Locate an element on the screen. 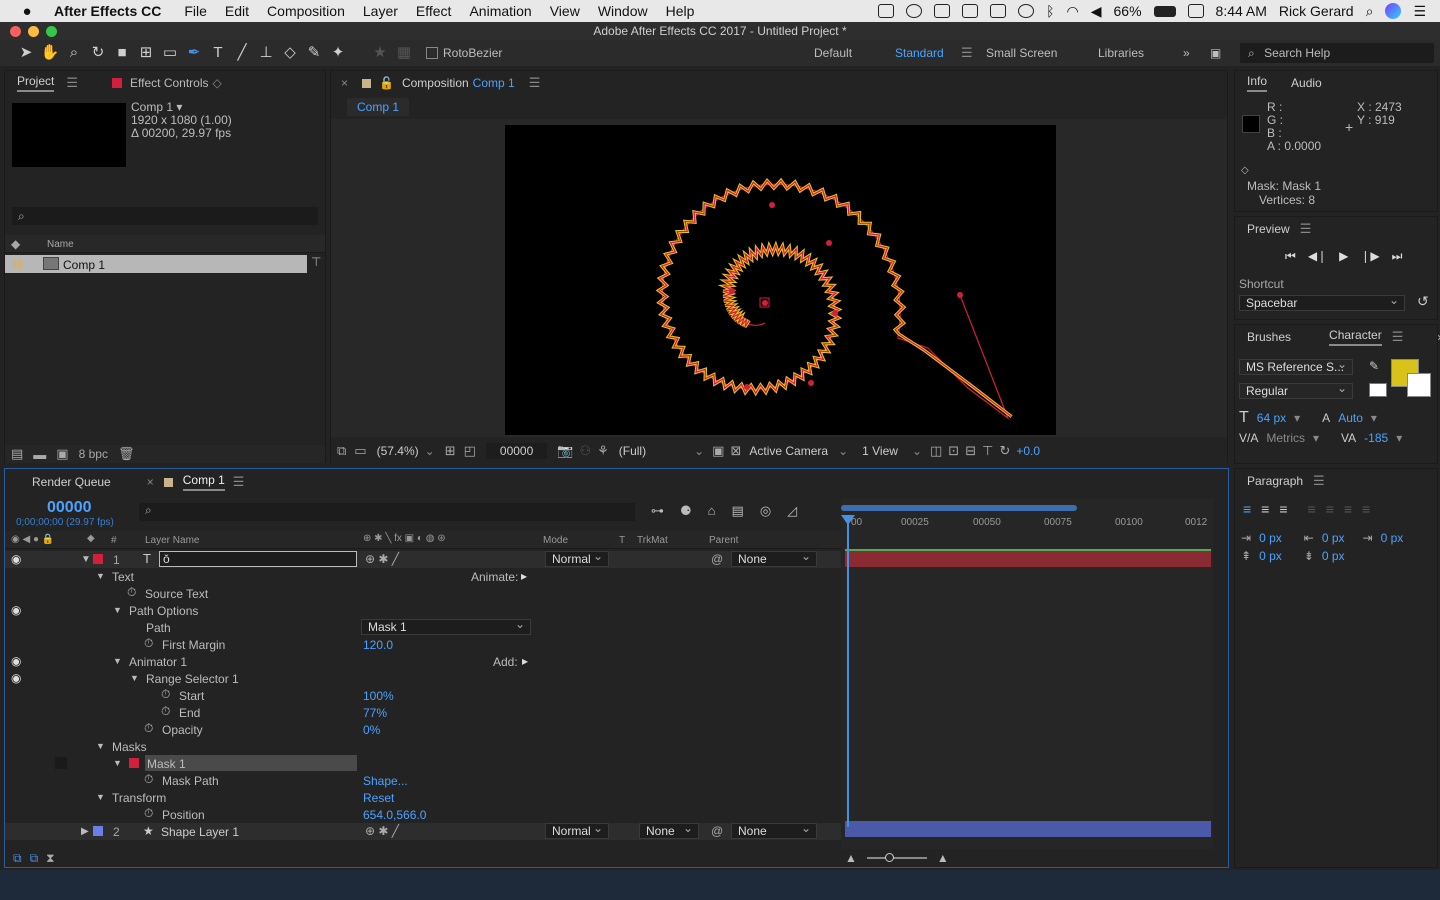 The width and height of the screenshot is (1440, 900). transfer-controls-icon: ⧉ is located at coordinates (34, 858).